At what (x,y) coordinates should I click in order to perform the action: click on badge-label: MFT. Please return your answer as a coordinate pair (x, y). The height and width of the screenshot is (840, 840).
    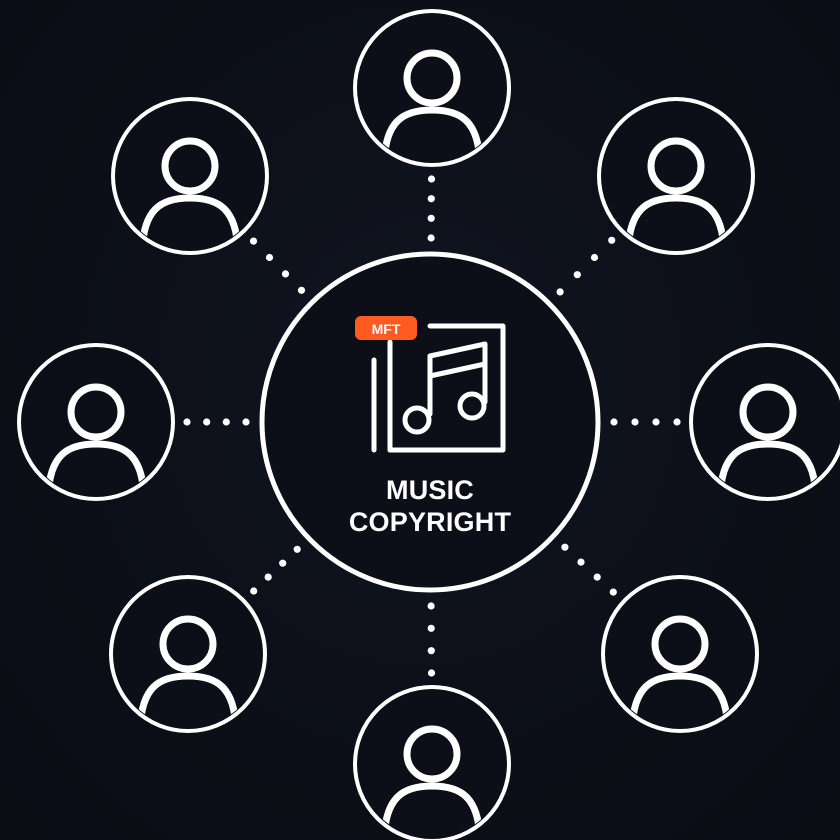
    Looking at the image, I should click on (386, 329).